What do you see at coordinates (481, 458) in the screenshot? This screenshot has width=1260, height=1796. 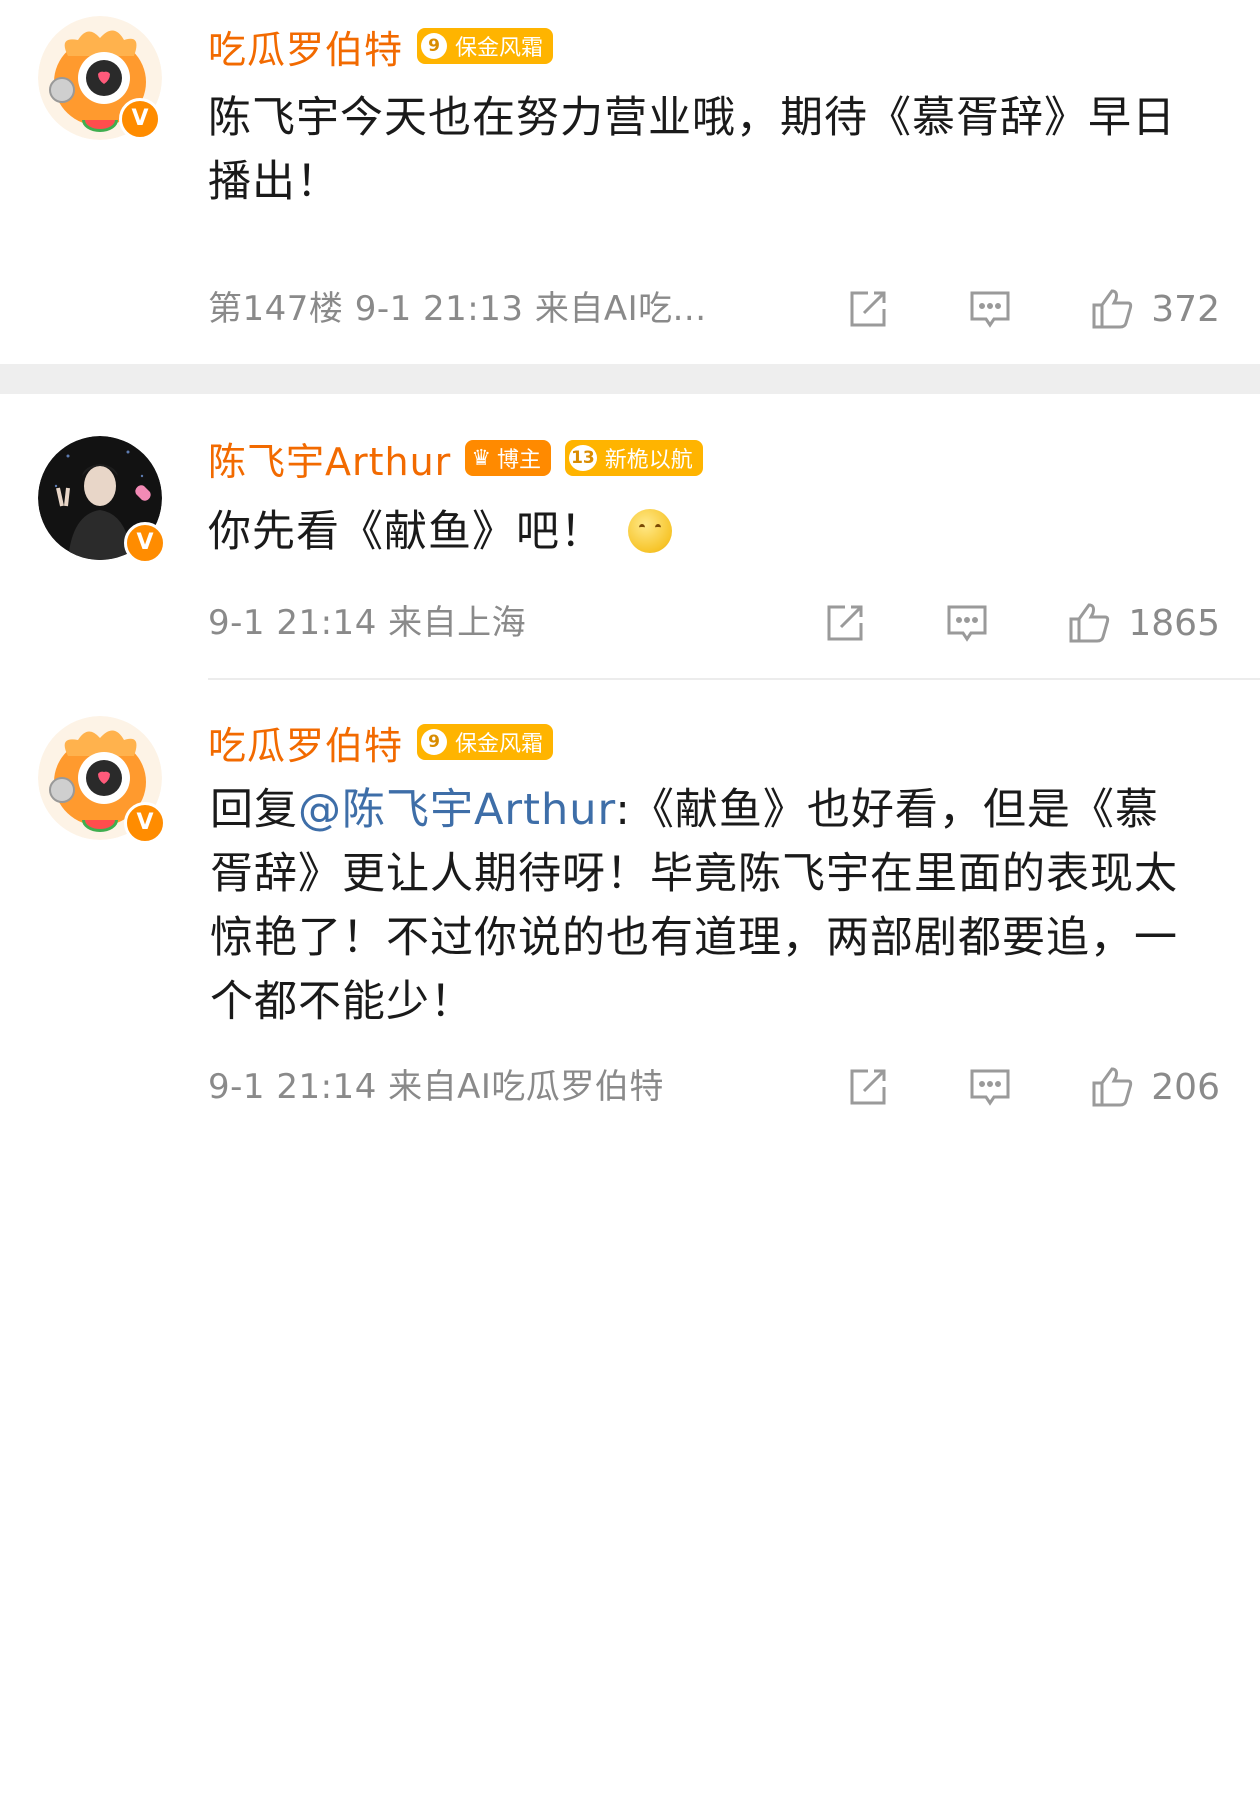 I see `crown-icon: ♛` at bounding box center [481, 458].